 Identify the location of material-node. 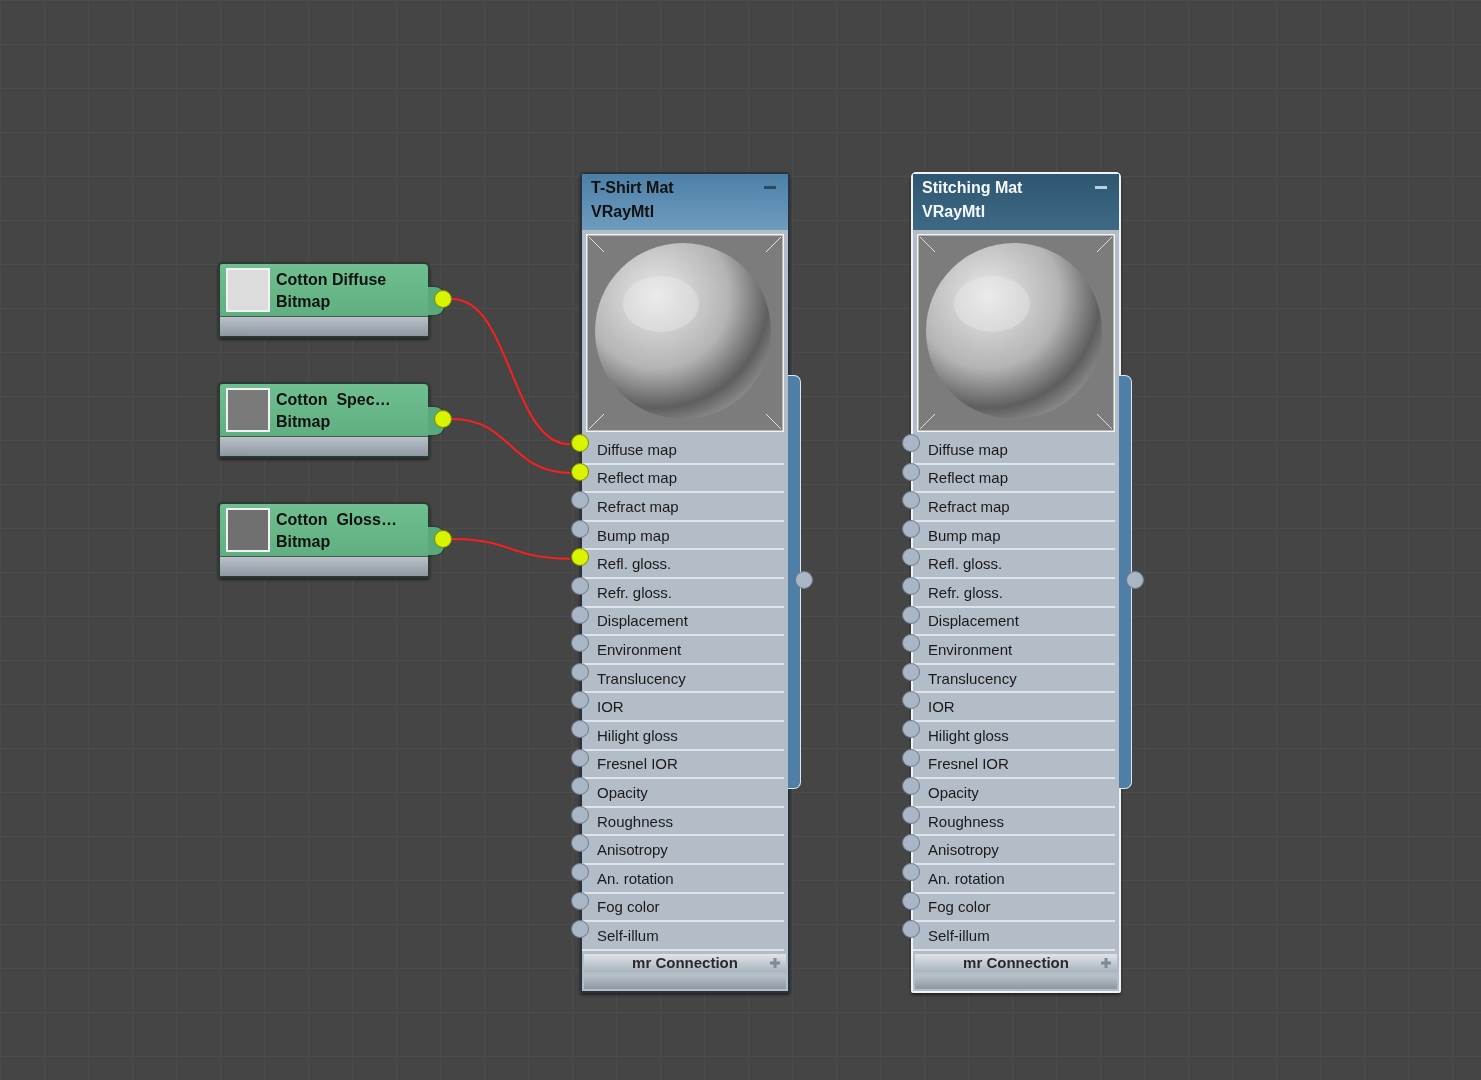
(685, 582).